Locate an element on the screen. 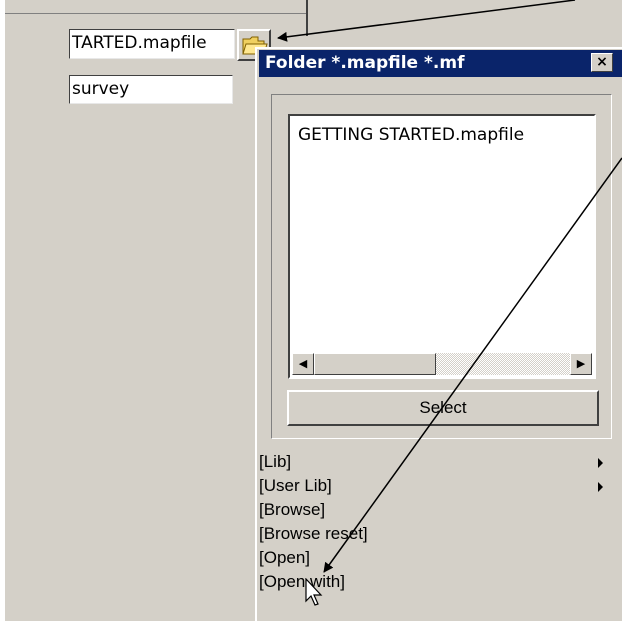  mouse-pointer-icon is located at coordinates (314, 592).